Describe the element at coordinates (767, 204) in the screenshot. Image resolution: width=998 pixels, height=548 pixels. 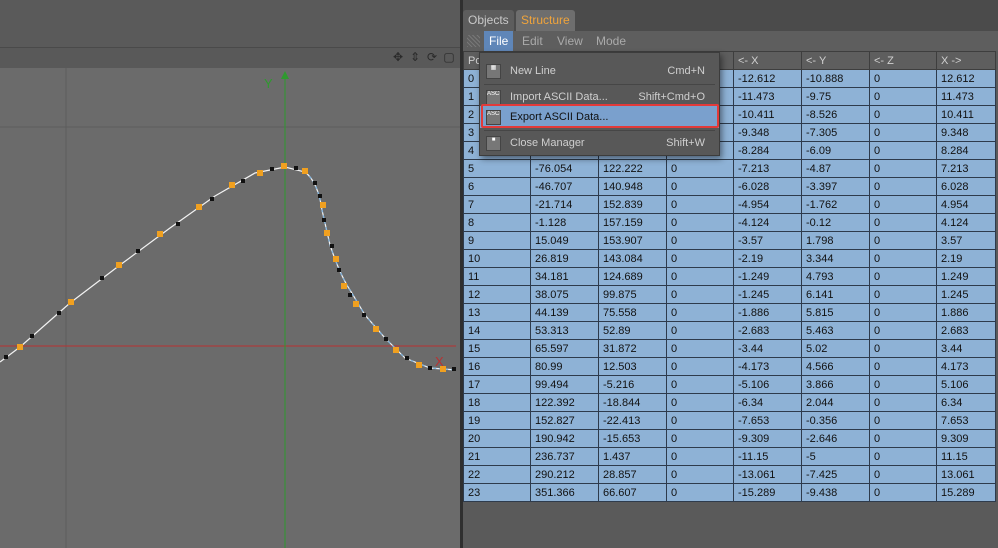
I see `table-cell: -4.954` at that location.